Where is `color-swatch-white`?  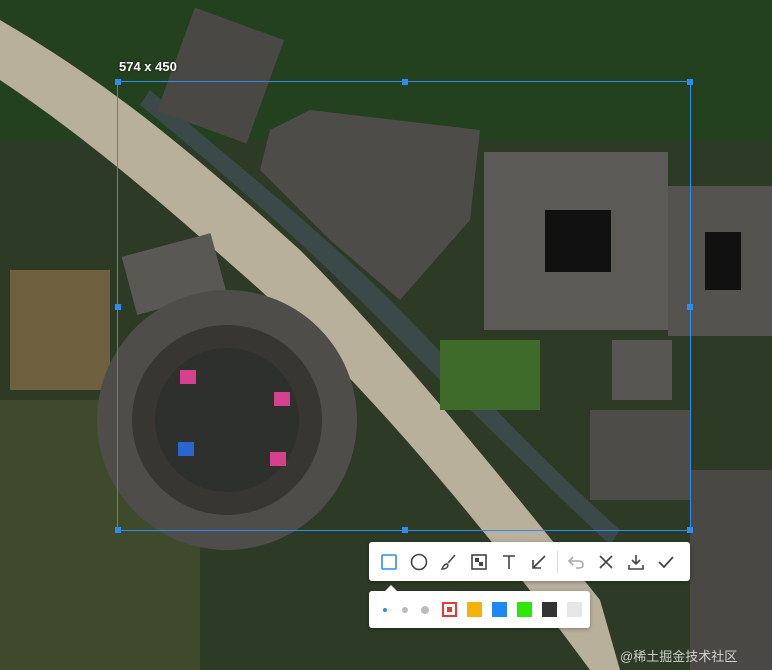
color-swatch-white is located at coordinates (574, 609).